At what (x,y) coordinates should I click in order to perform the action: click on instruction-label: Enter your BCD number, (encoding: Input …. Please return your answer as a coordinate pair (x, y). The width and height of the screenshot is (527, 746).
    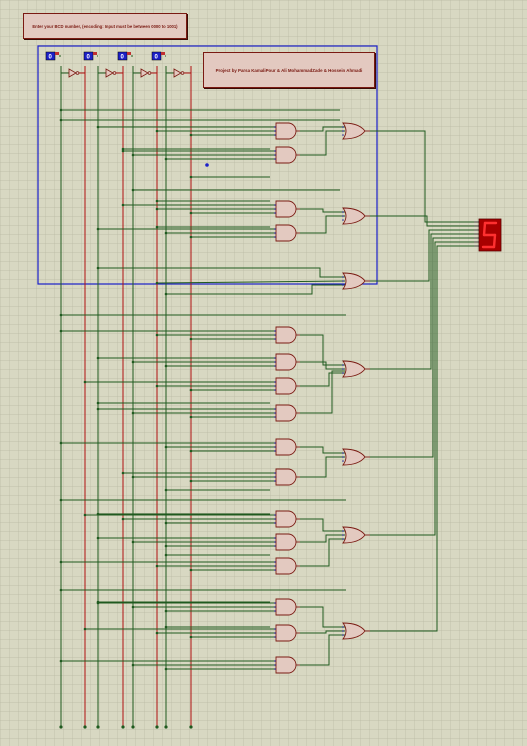
    Looking at the image, I should click on (105, 26).